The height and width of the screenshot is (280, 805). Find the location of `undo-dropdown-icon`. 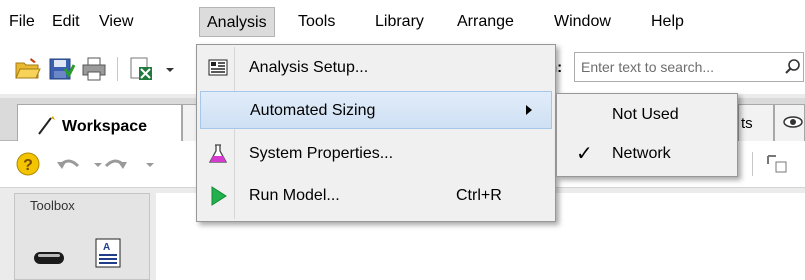

undo-dropdown-icon is located at coordinates (93, 164).